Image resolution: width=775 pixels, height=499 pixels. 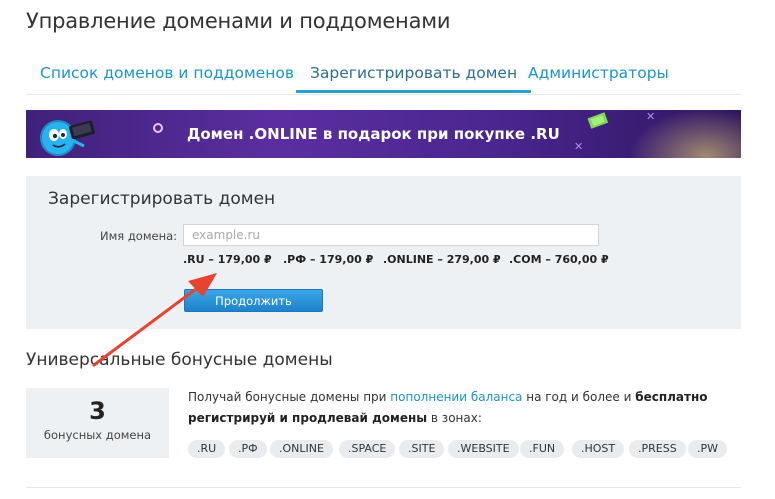 I want to click on zone-badge: .ONLINE, so click(x=301, y=449).